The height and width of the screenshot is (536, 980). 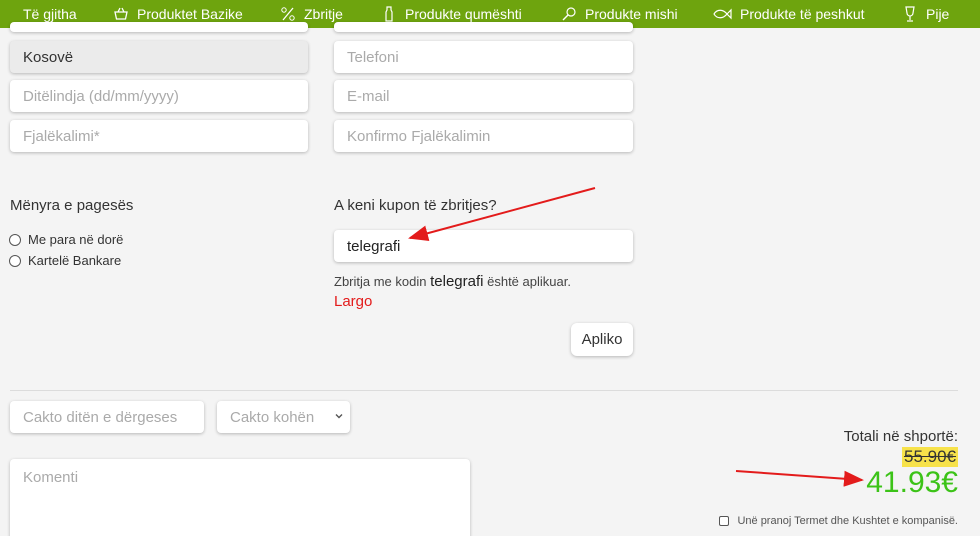 What do you see at coordinates (930, 457) in the screenshot?
I see `old-price: 55.90€` at bounding box center [930, 457].